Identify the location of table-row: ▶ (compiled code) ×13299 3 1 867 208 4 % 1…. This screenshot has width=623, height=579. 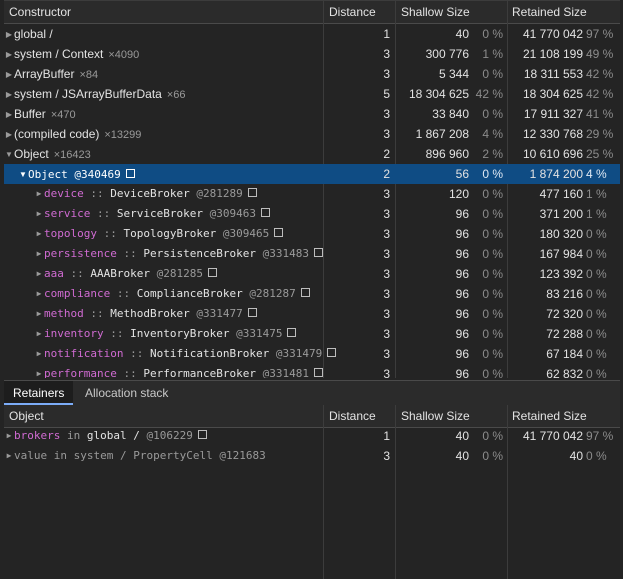
(312, 134).